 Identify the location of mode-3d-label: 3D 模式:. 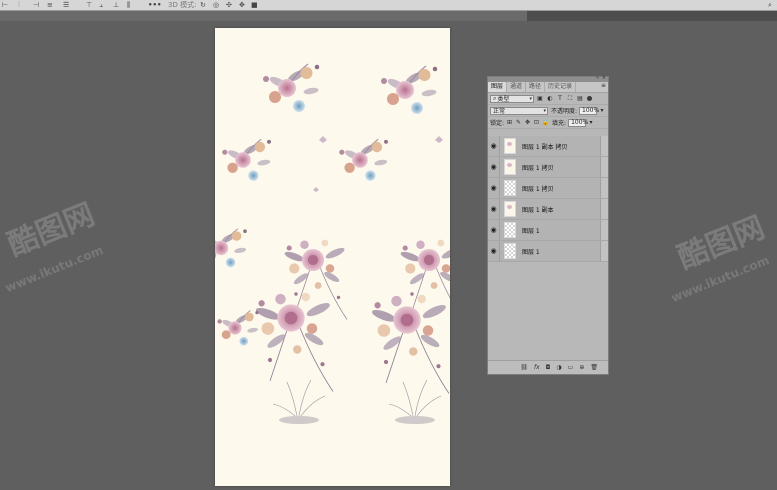
(182, 5).